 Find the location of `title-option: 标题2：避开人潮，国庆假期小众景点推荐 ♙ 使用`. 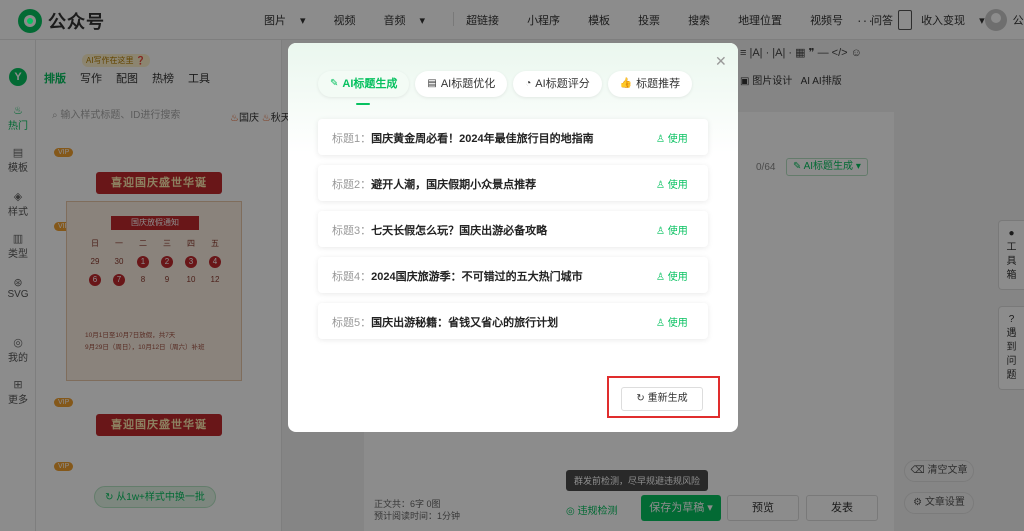

title-option: 标题2：避开人潮，国庆假期小众景点推荐 ♙ 使用 is located at coordinates (513, 183).